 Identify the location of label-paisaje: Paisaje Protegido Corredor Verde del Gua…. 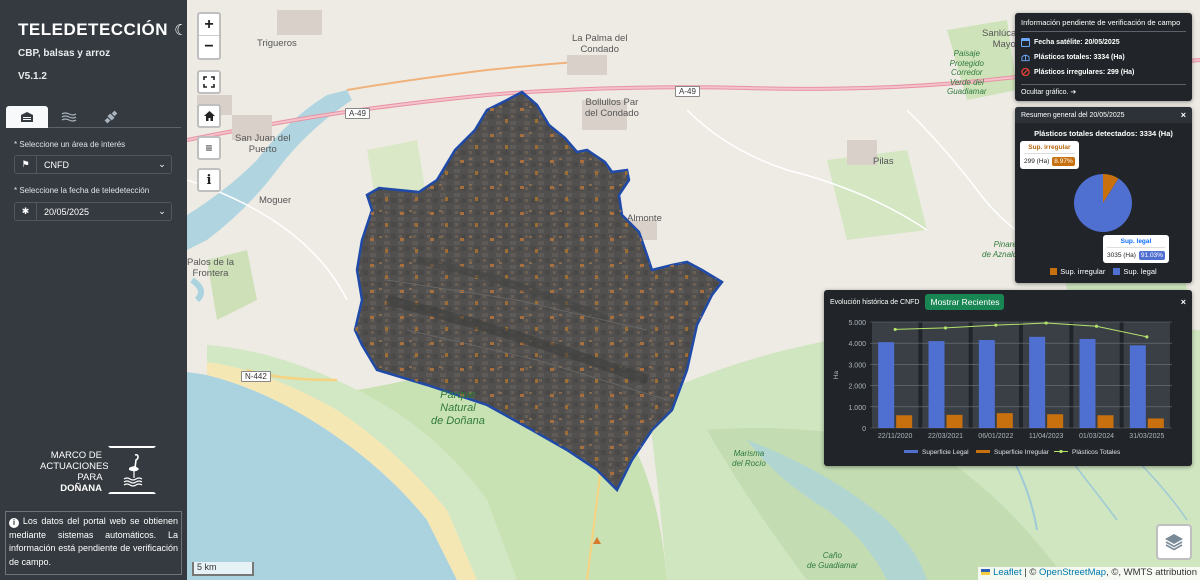
(967, 72).